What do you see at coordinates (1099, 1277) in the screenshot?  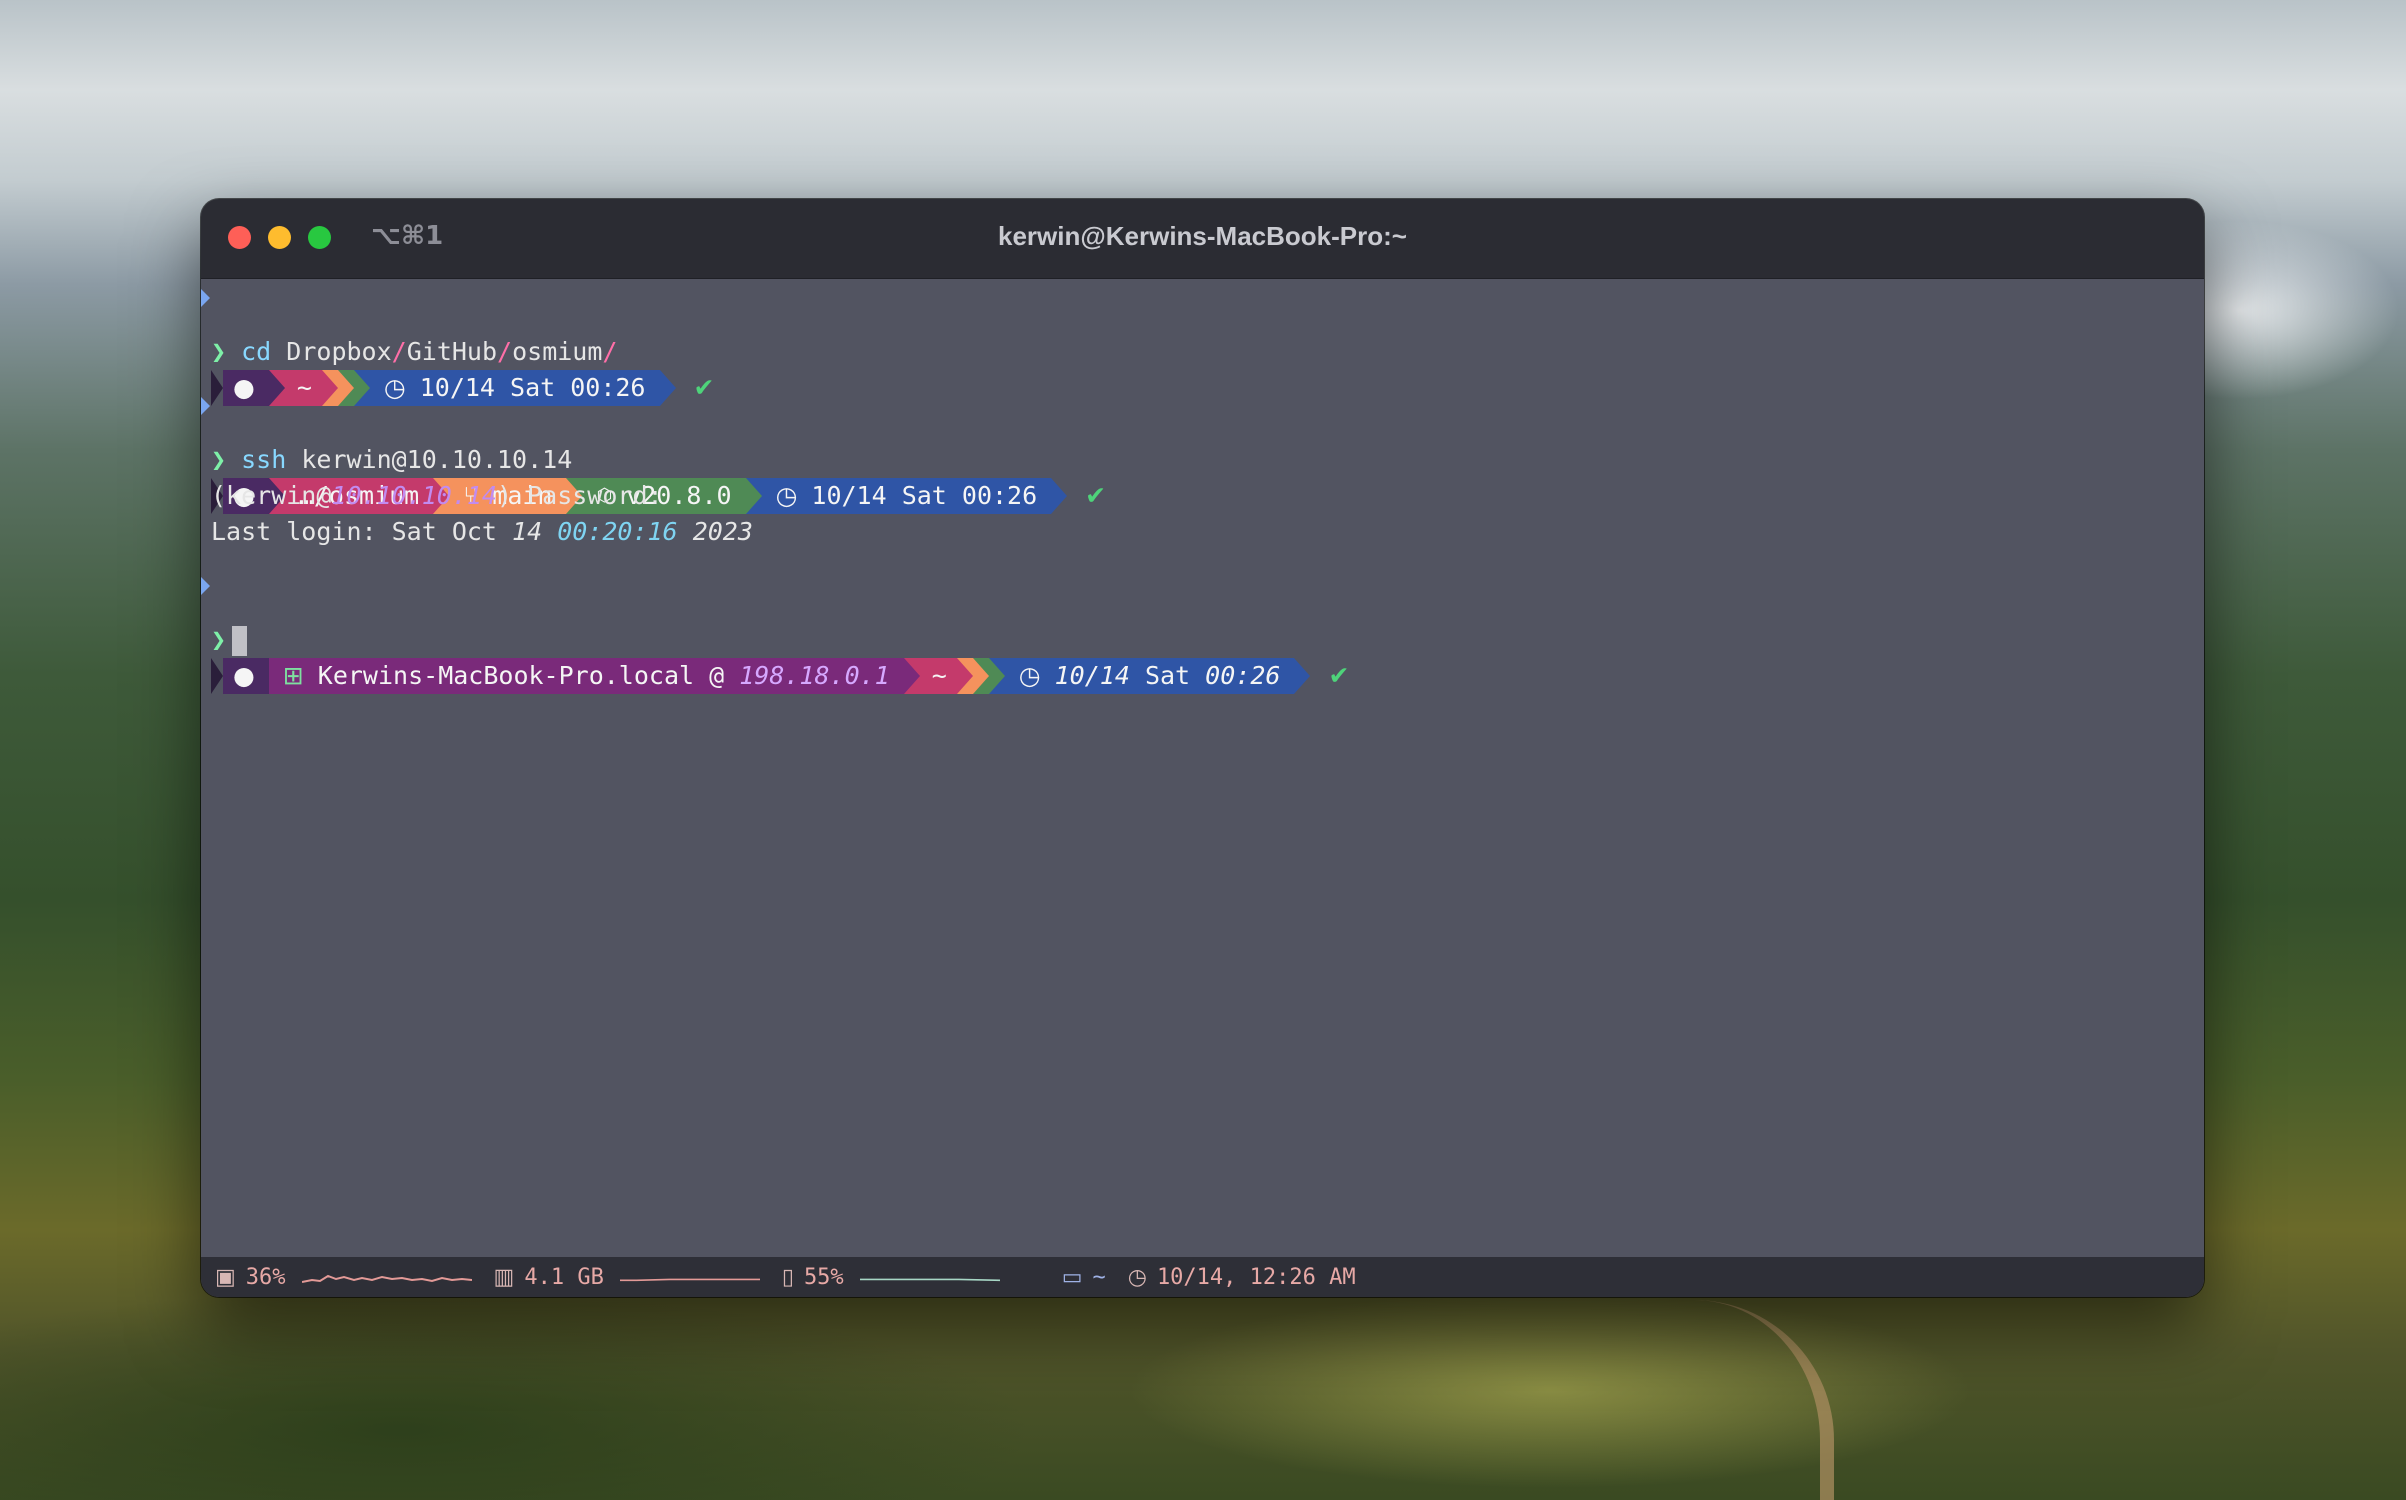 I see `folder-value: ~` at bounding box center [1099, 1277].